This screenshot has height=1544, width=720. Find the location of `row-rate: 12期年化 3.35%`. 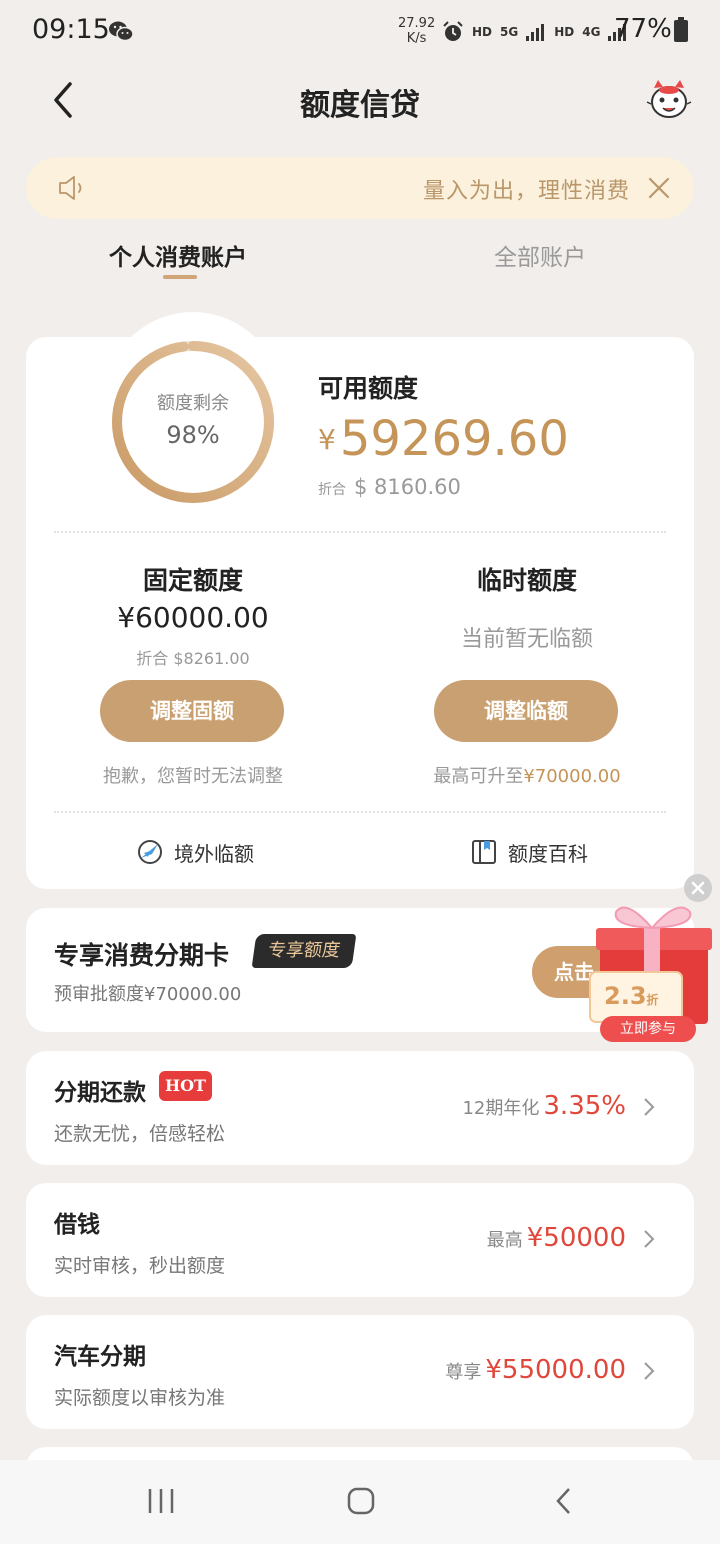

row-rate: 12期年化 3.35% is located at coordinates (544, 1106).